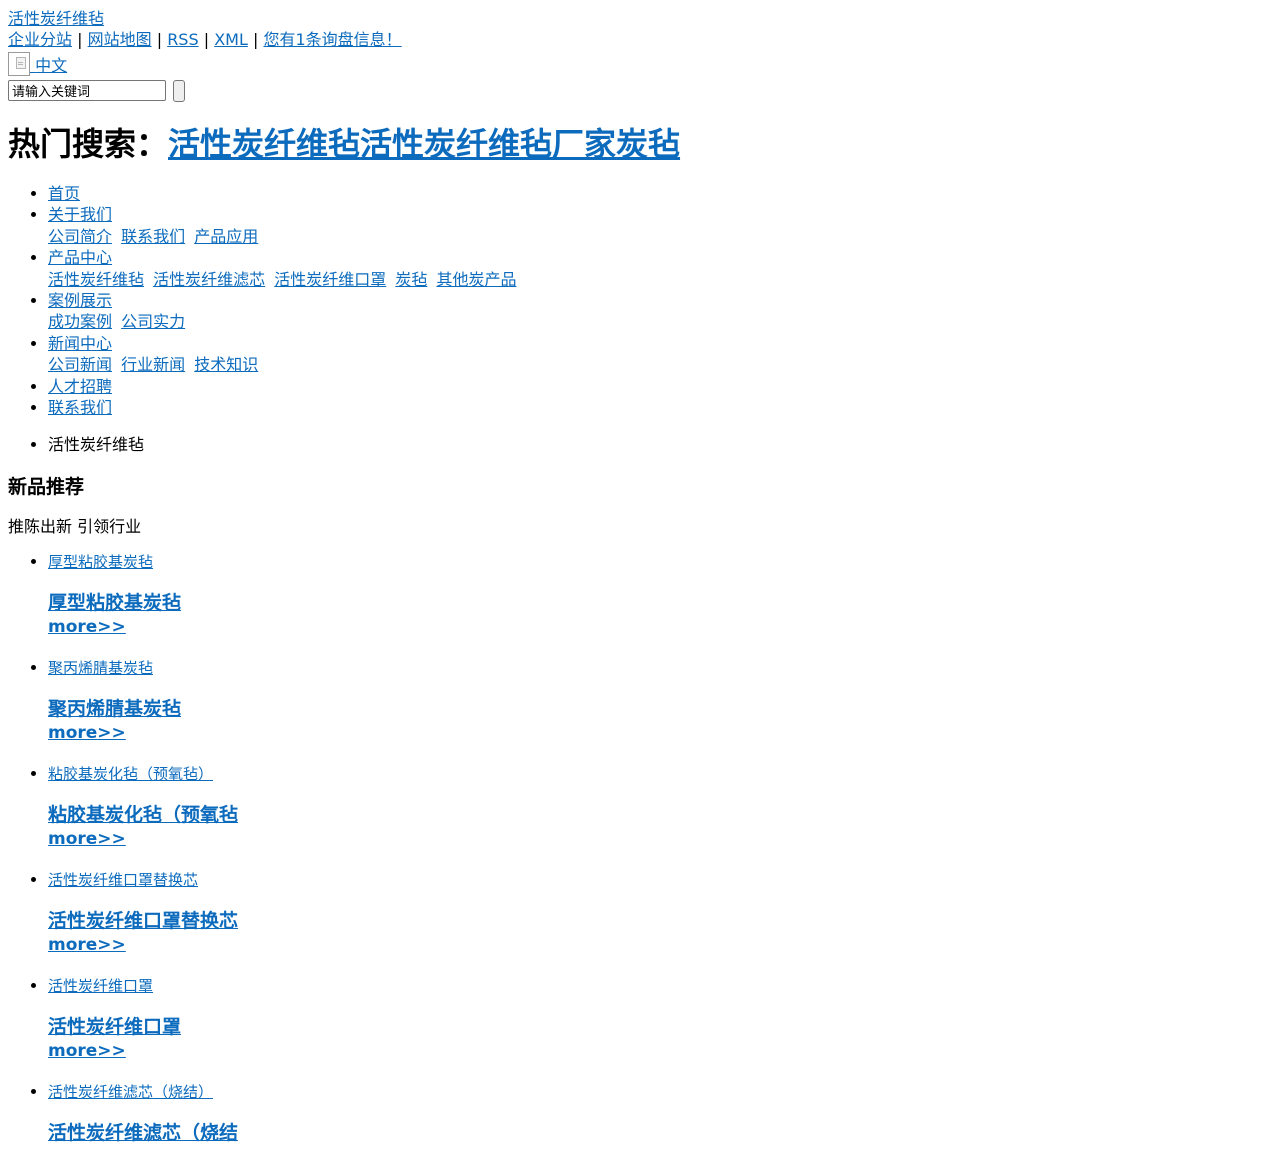  What do you see at coordinates (56, 18) in the screenshot?
I see `site-title-link: 活性炭纤维毡` at bounding box center [56, 18].